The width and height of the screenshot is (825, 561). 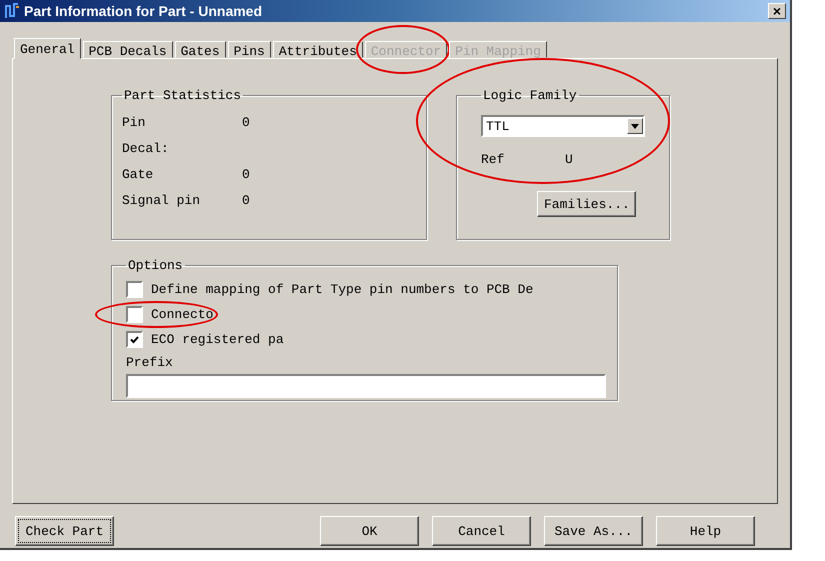 I want to click on stat-label: Signal pin, so click(x=162, y=201).